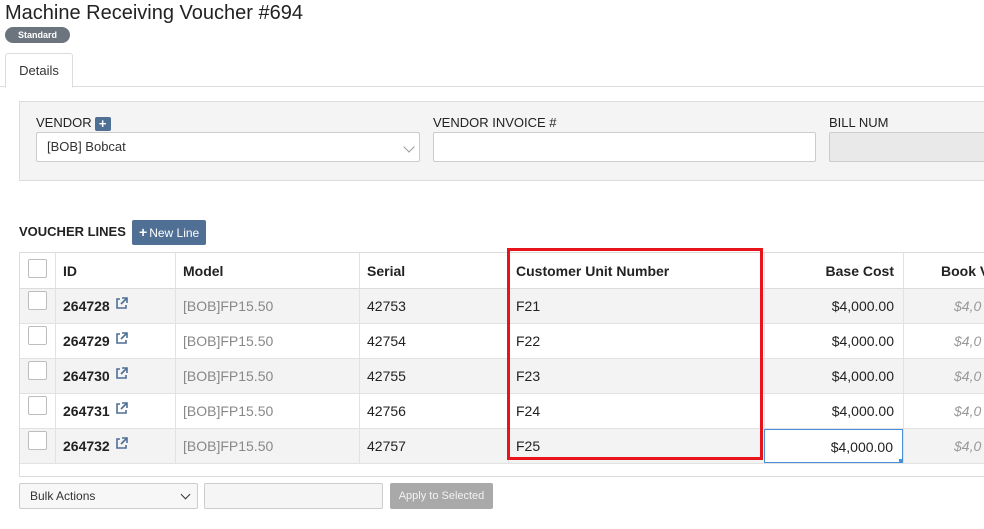 The width and height of the screenshot is (984, 529). What do you see at coordinates (228, 147) in the screenshot?
I see `vendor-select: [BOB] Bobcat` at bounding box center [228, 147].